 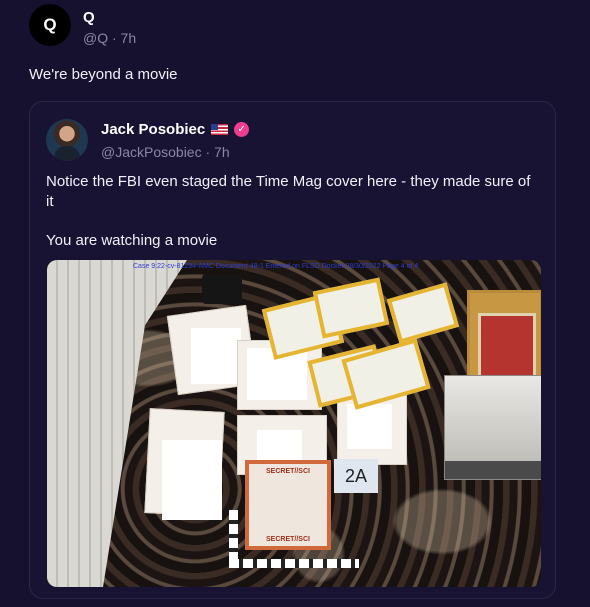 I want to click on scale-ruler, so click(x=294, y=563).